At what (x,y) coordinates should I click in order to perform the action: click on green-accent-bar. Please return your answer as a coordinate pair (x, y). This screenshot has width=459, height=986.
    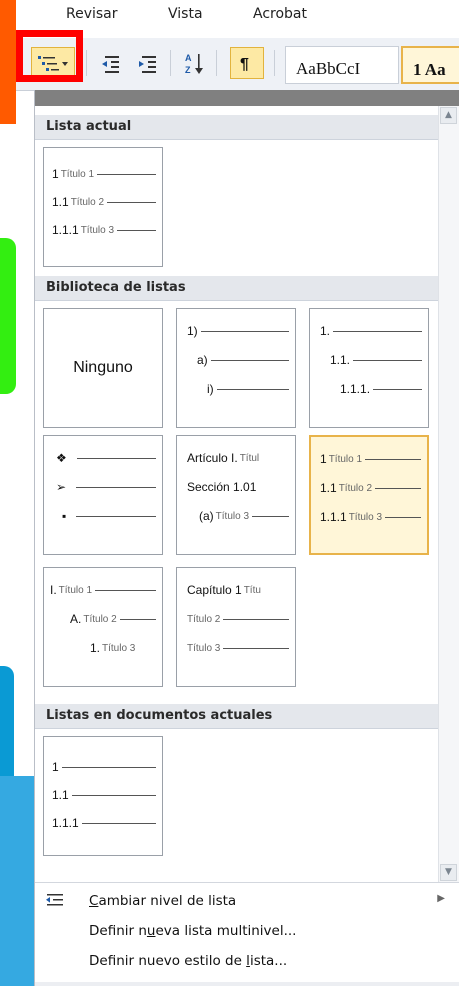
    Looking at the image, I should click on (8, 316).